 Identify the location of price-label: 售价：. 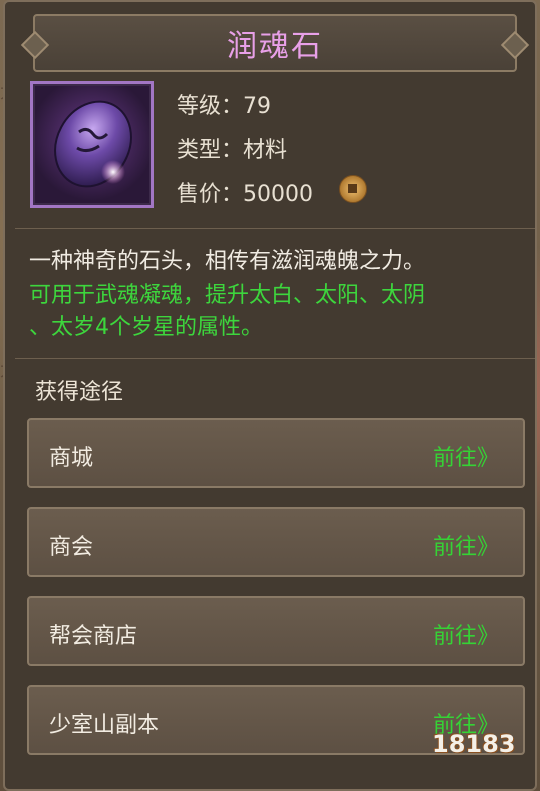
(210, 194).